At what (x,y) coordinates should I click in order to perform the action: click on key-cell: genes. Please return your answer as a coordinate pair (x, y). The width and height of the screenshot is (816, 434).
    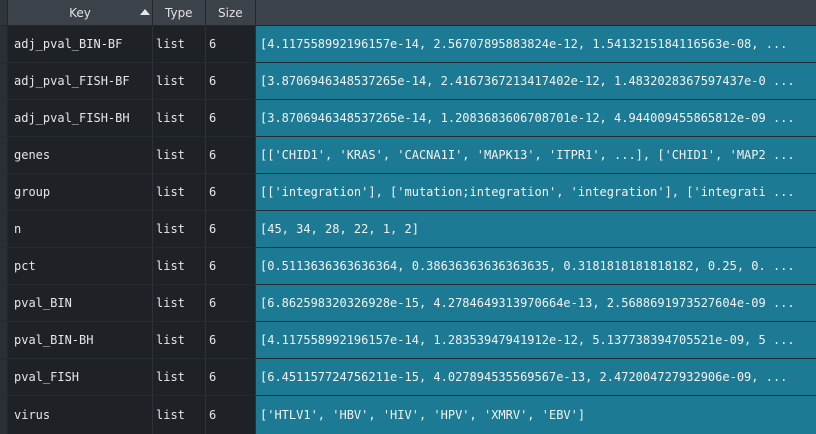
    Looking at the image, I should click on (80, 155).